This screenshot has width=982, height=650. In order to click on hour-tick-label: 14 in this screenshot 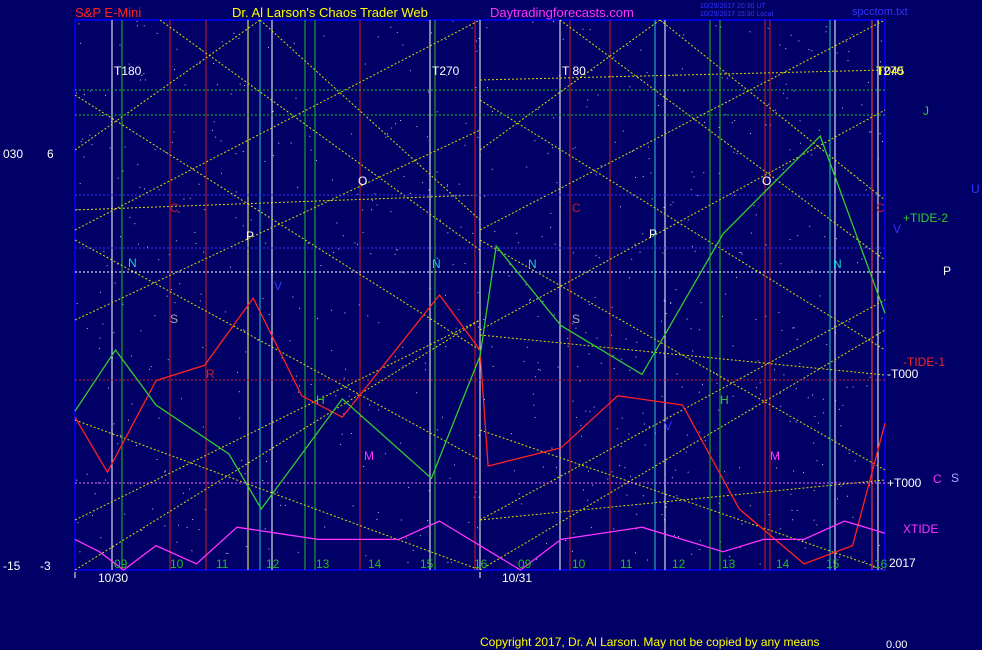, I will do `click(783, 564)`.